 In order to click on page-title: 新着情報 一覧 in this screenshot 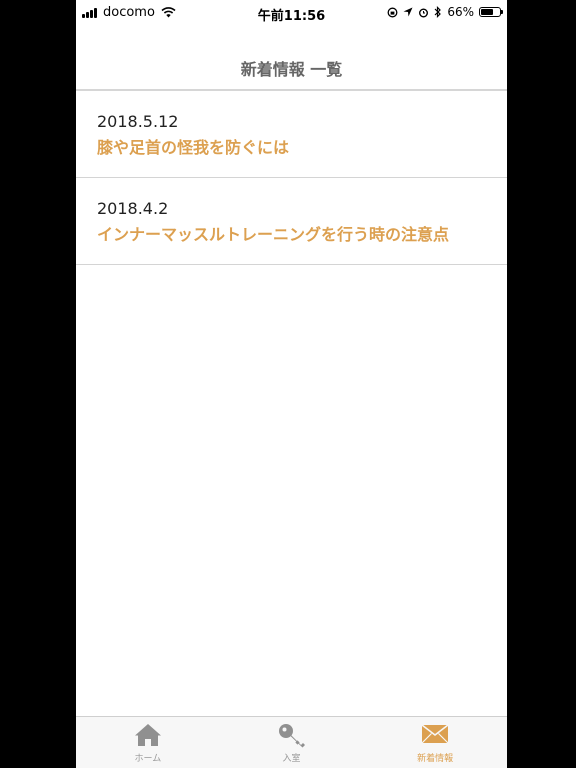, I will do `click(291, 69)`.